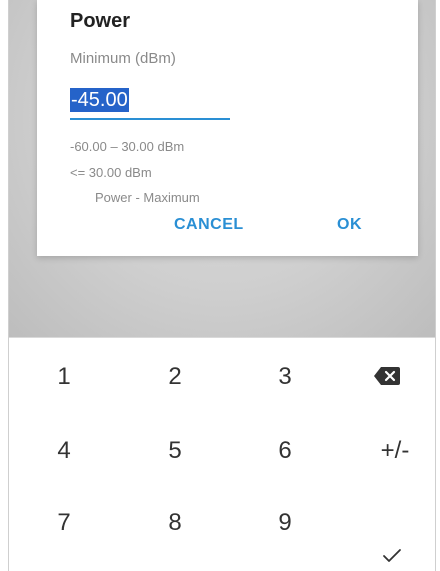  Describe the element at coordinates (123, 58) in the screenshot. I see `dialog-subtitle: Minimum (dBm)` at that location.